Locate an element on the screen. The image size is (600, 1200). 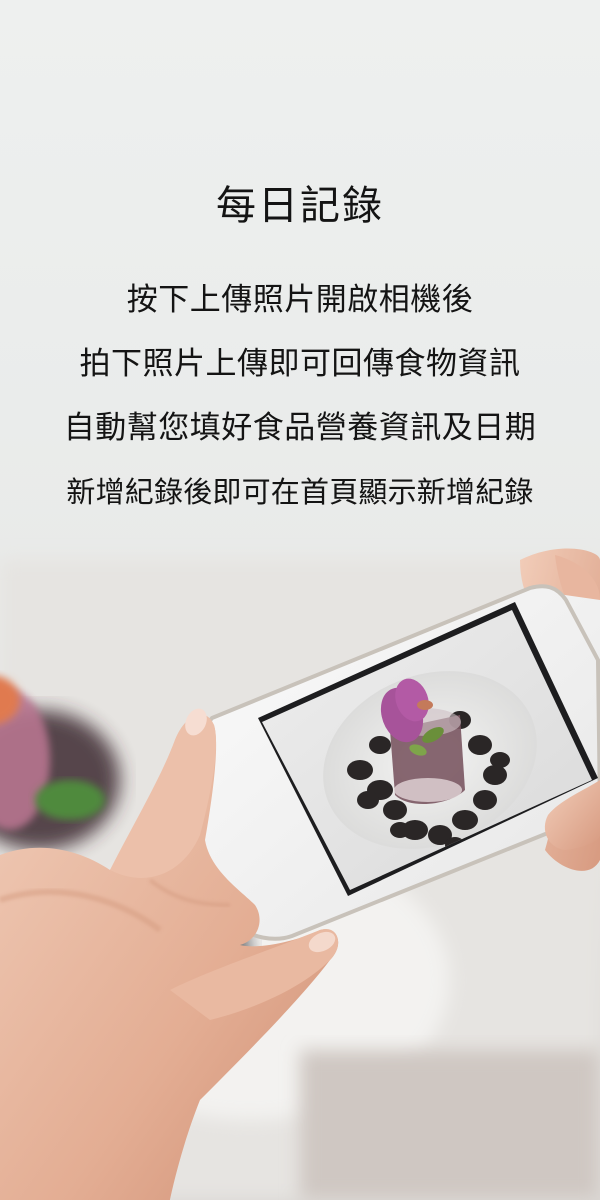
instruction-line: 按下上傳照片開啟相機後 is located at coordinates (300, 300).